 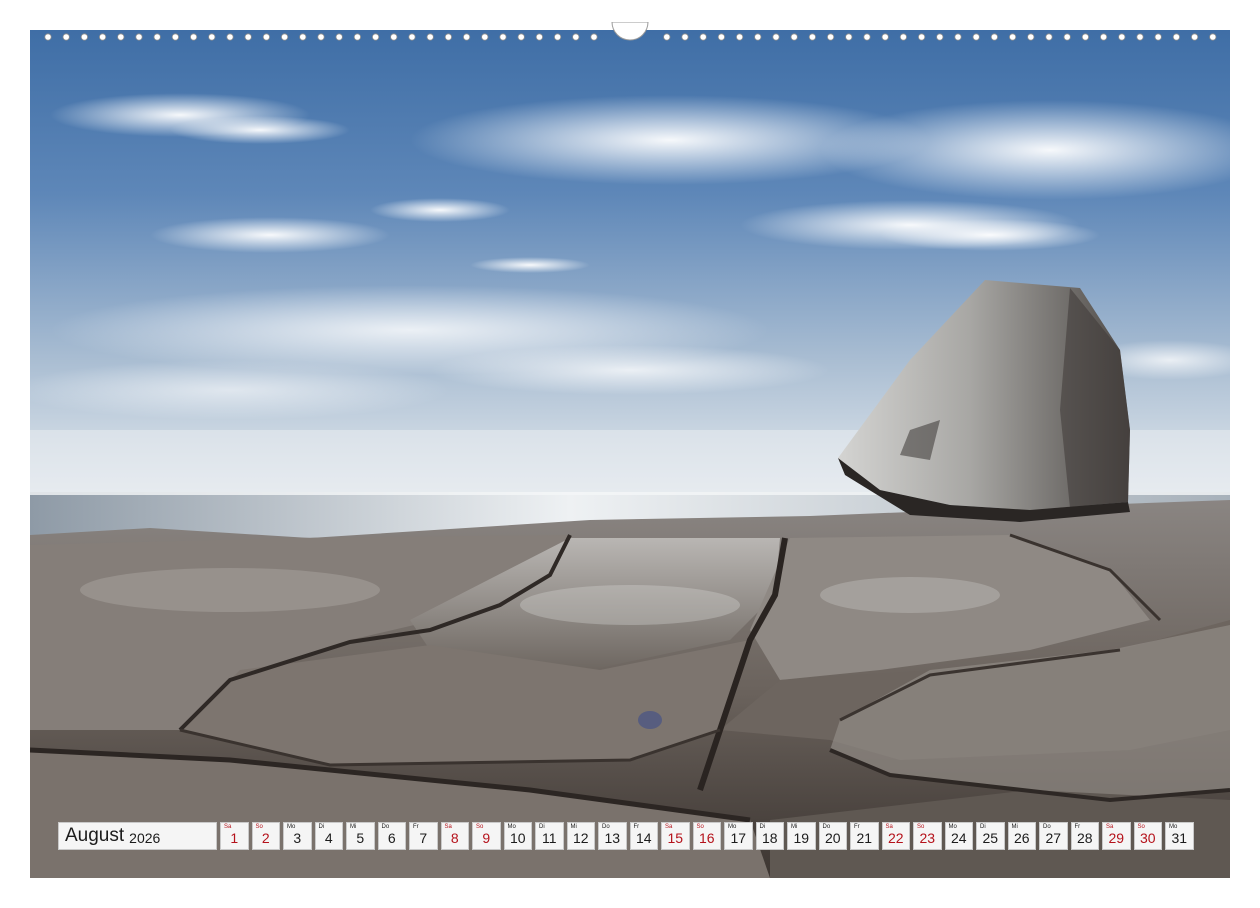 I want to click on day-cell: Fr 7, so click(x=423, y=836).